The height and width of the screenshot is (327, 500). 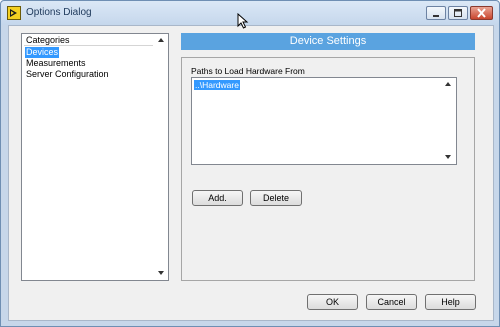 I want to click on device-settings-header: Device Settings, so click(x=328, y=41).